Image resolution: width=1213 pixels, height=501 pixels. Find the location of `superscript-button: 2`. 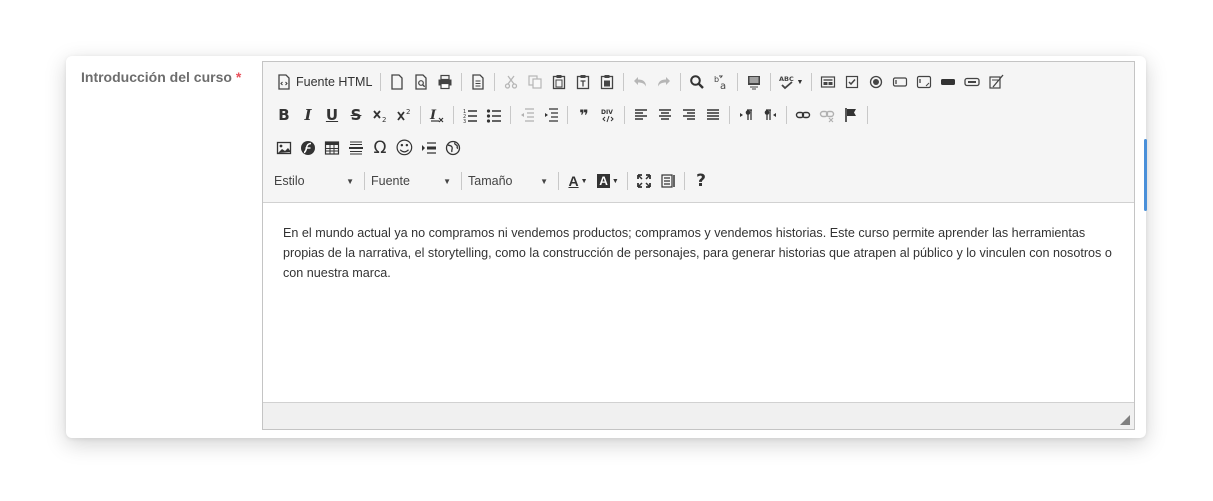

superscript-button: 2 is located at coordinates (404, 115).